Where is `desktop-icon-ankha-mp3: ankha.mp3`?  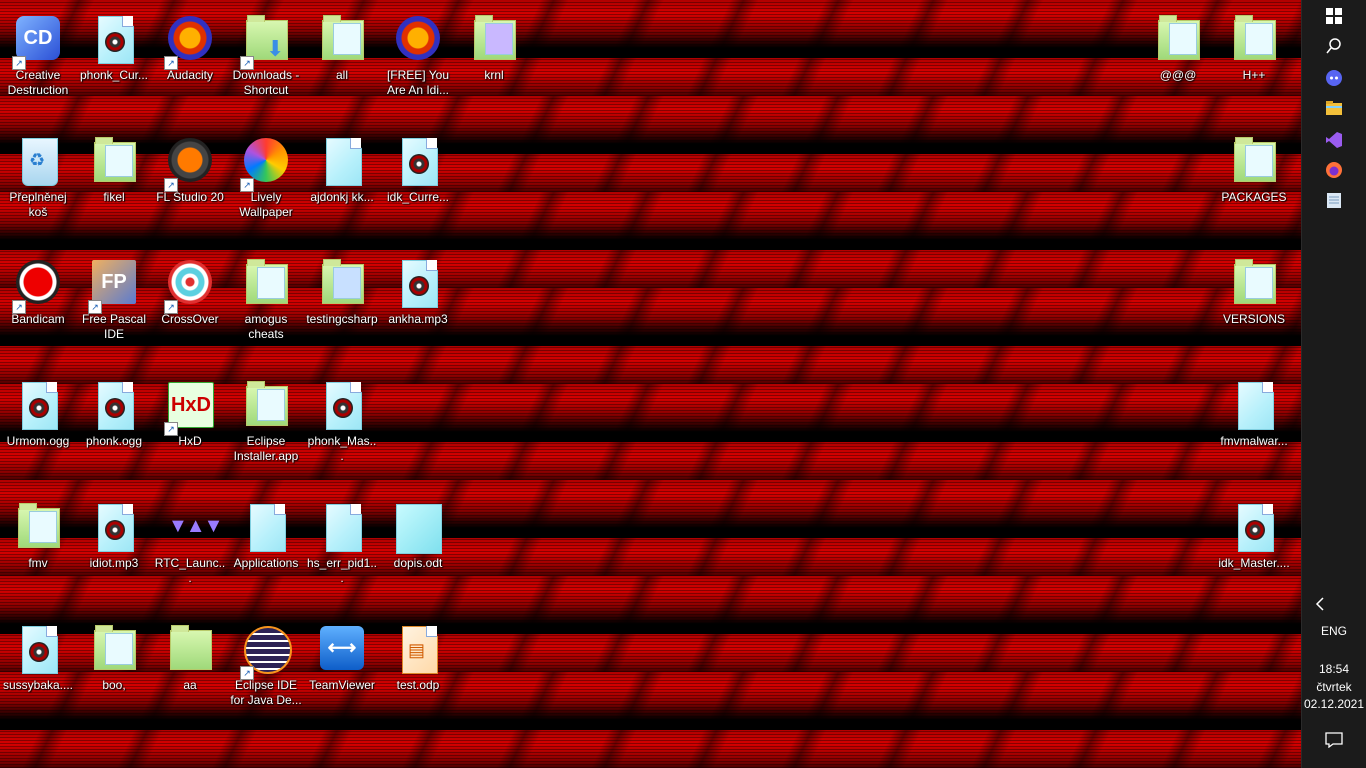 desktop-icon-ankha-mp3: ankha.mp3 is located at coordinates (418, 305).